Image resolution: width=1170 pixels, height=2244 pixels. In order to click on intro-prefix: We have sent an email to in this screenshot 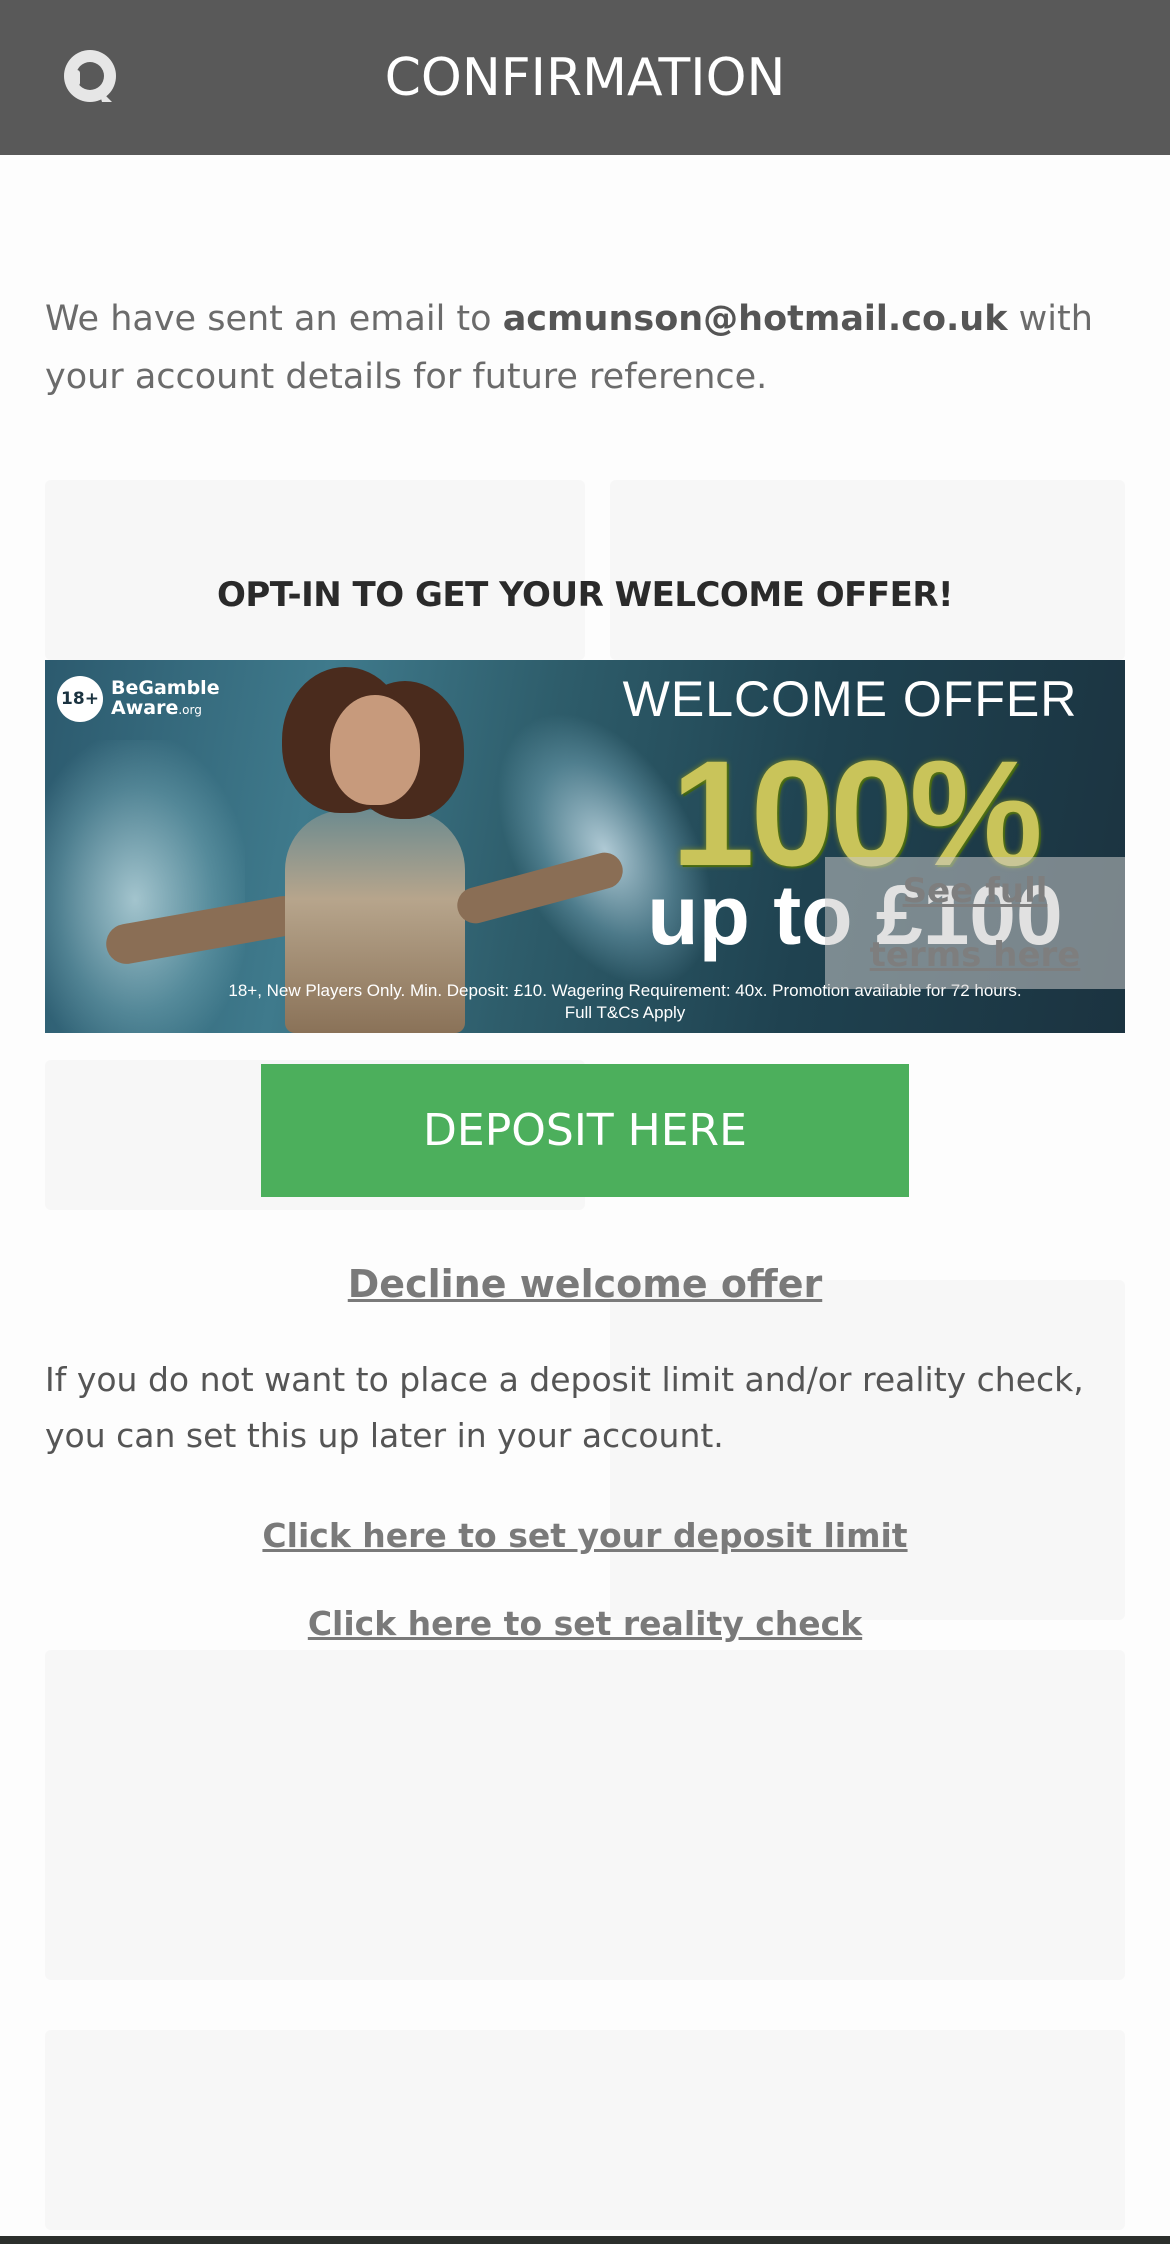, I will do `click(274, 319)`.